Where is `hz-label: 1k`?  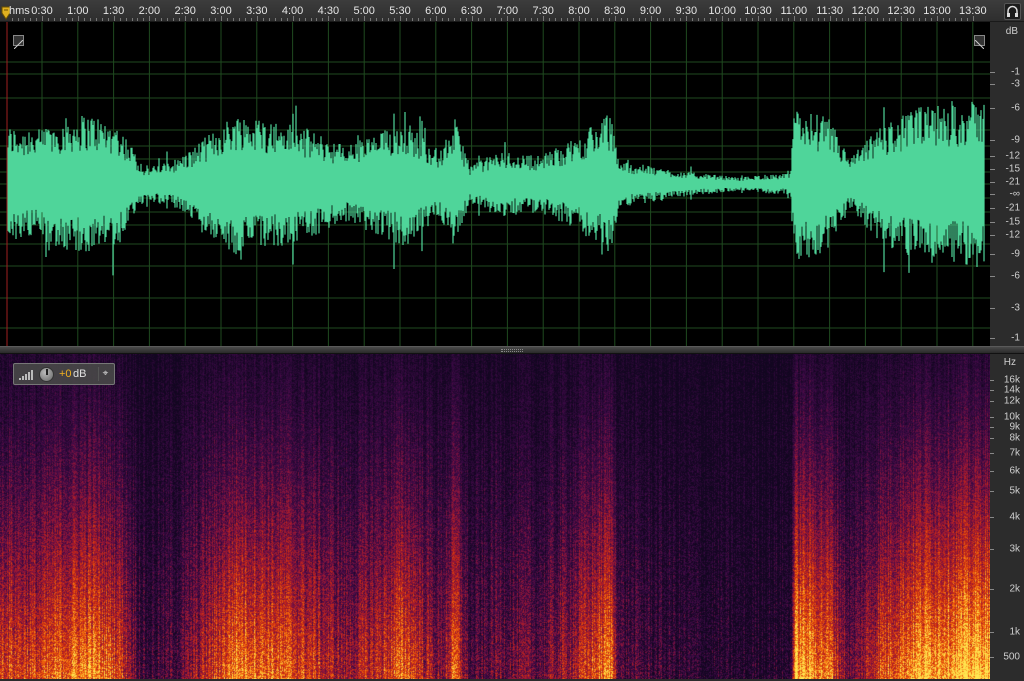
hz-label: 1k is located at coordinates (1014, 632).